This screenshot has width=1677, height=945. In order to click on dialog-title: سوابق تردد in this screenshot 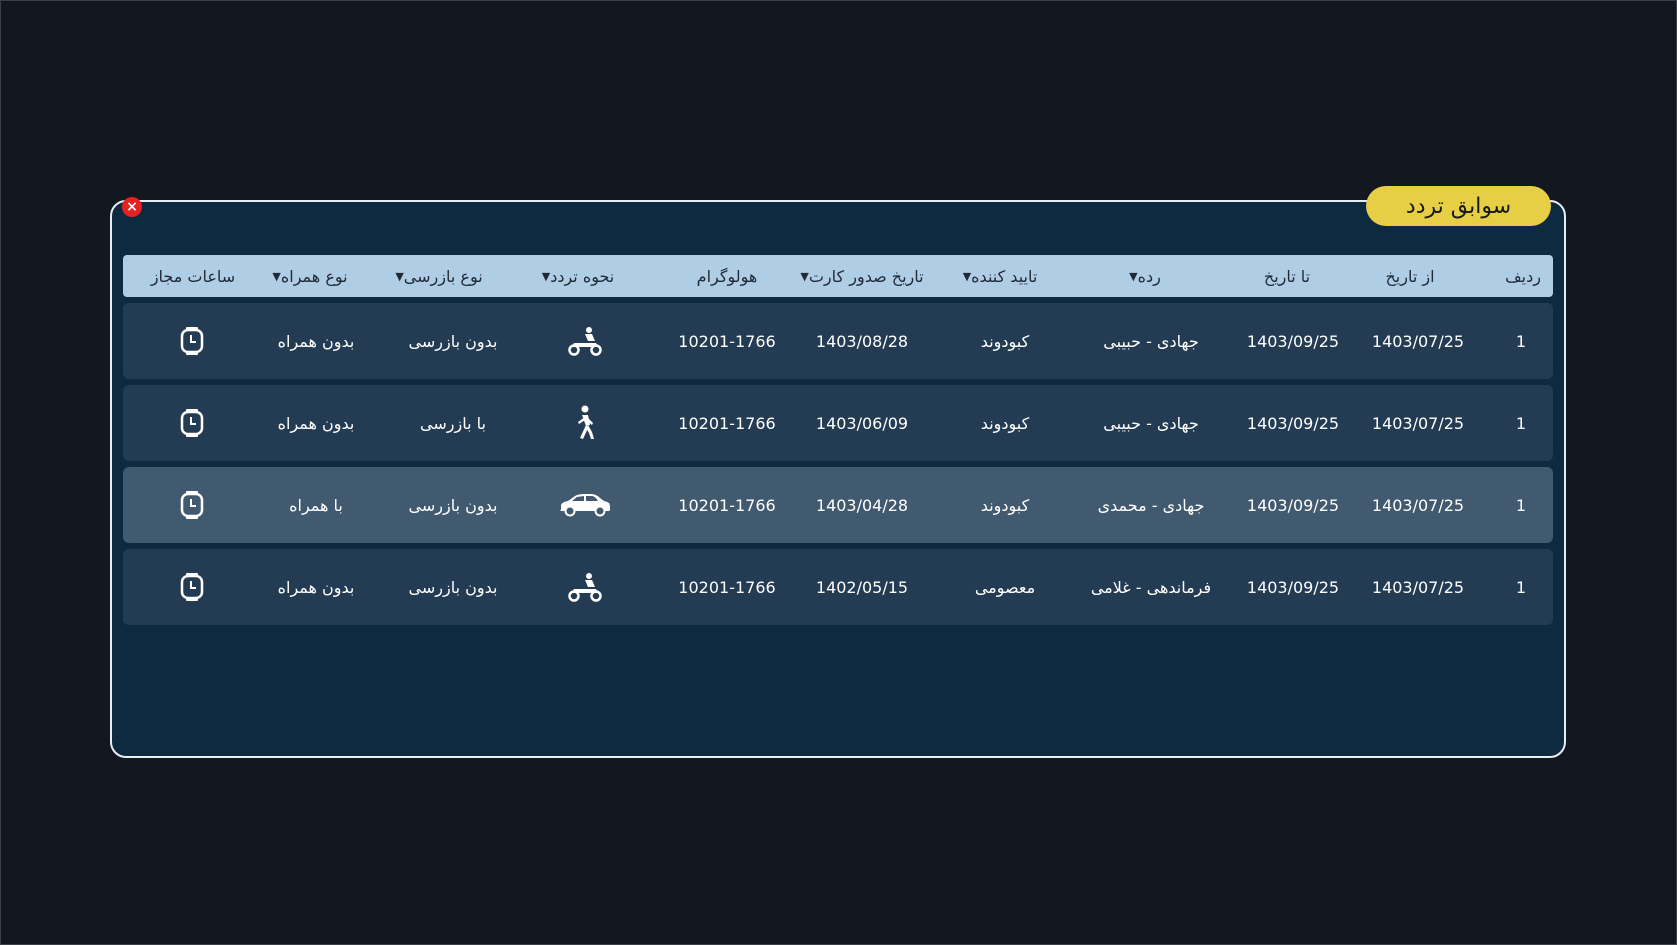, I will do `click(1458, 206)`.